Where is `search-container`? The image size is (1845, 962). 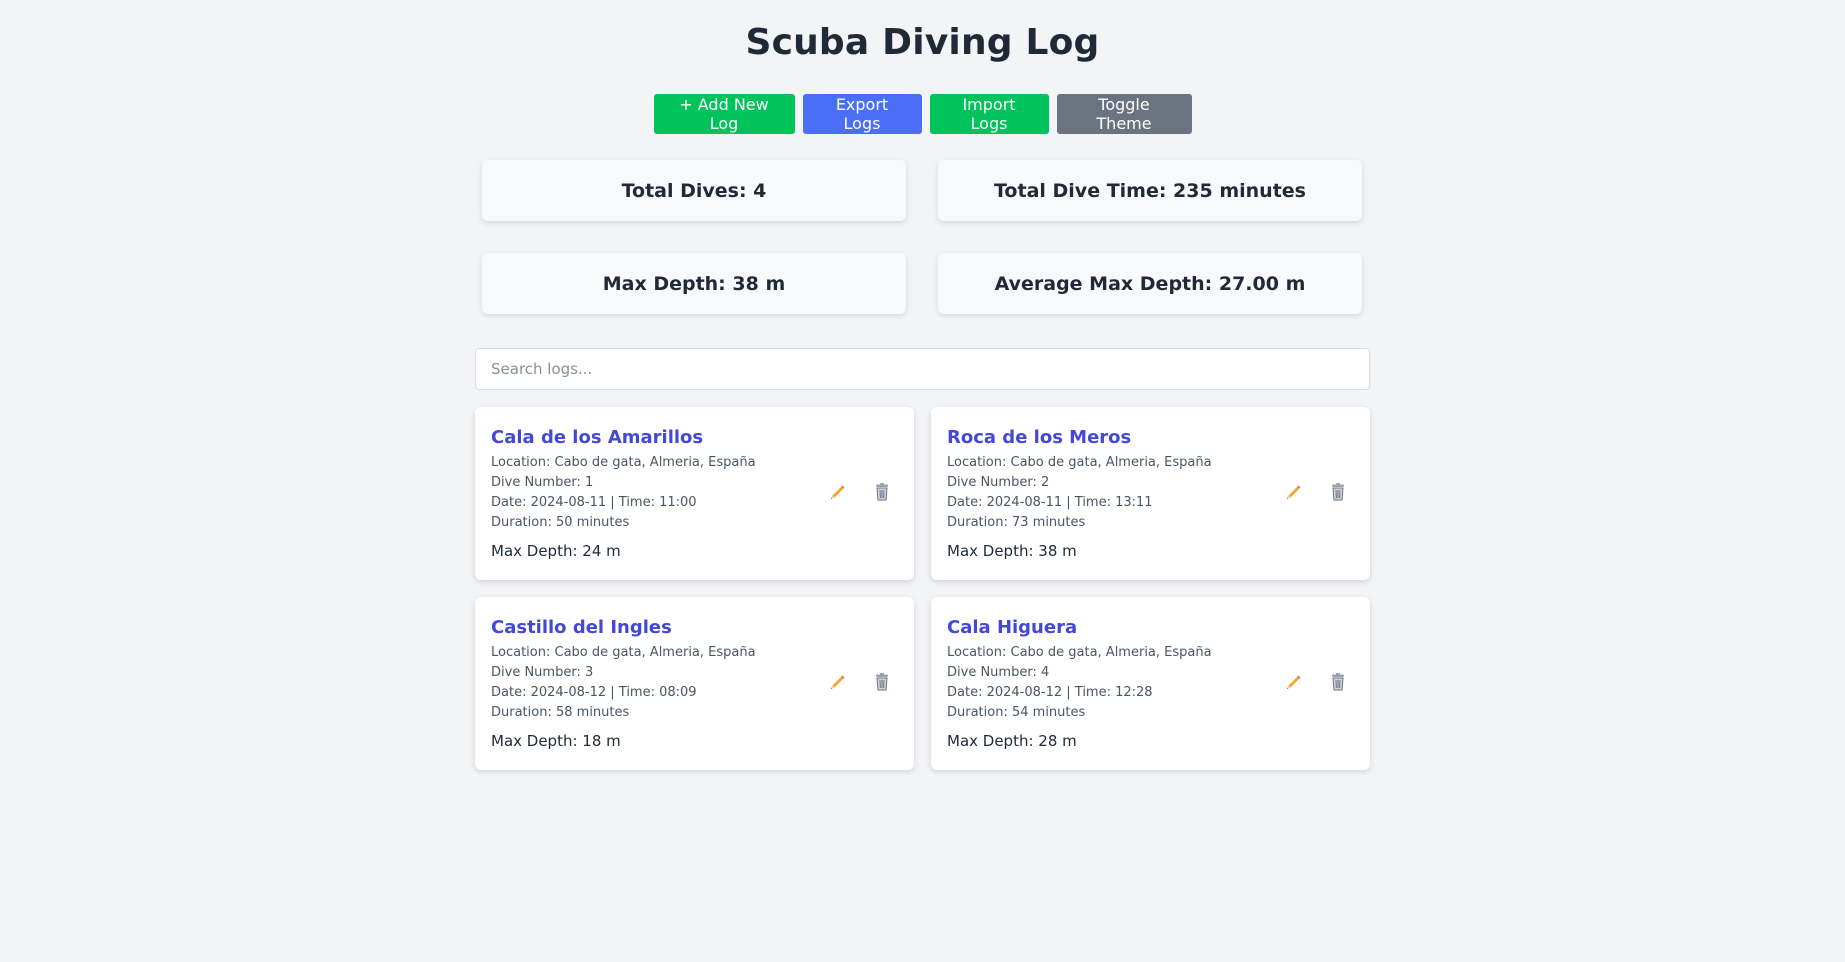
search-container is located at coordinates (922, 369).